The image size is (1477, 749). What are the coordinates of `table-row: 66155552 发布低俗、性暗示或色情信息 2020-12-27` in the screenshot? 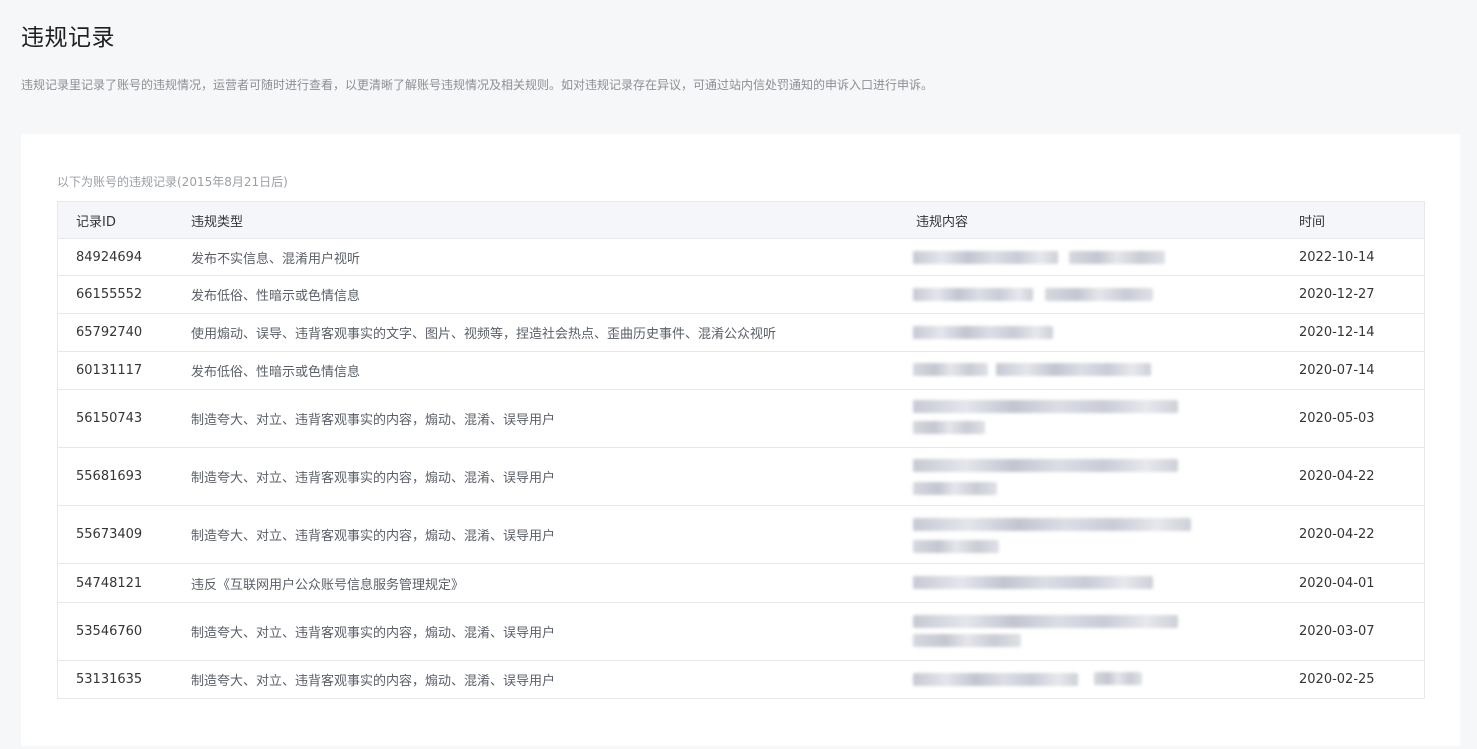 It's located at (741, 294).